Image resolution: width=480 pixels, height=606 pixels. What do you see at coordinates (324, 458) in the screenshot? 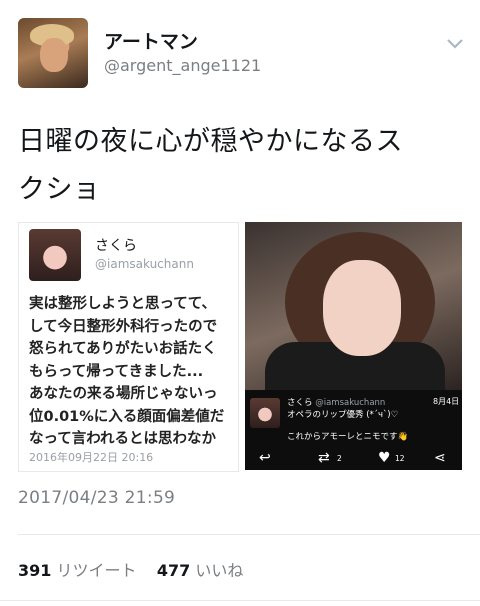
I see `retweet-icon: ⇄` at bounding box center [324, 458].